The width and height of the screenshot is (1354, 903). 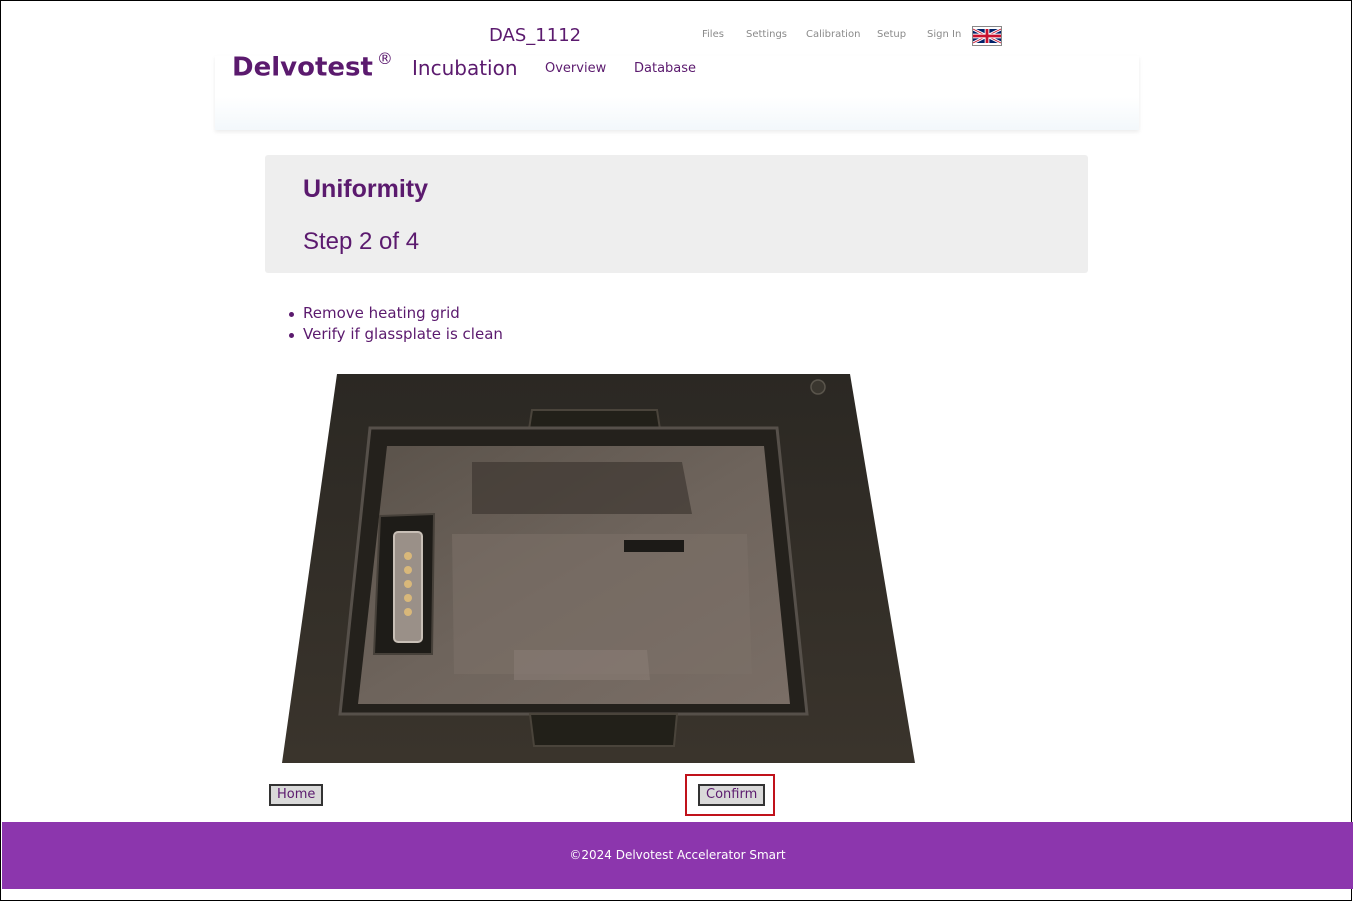 I want to click on registered-mark: ®, so click(x=384, y=58).